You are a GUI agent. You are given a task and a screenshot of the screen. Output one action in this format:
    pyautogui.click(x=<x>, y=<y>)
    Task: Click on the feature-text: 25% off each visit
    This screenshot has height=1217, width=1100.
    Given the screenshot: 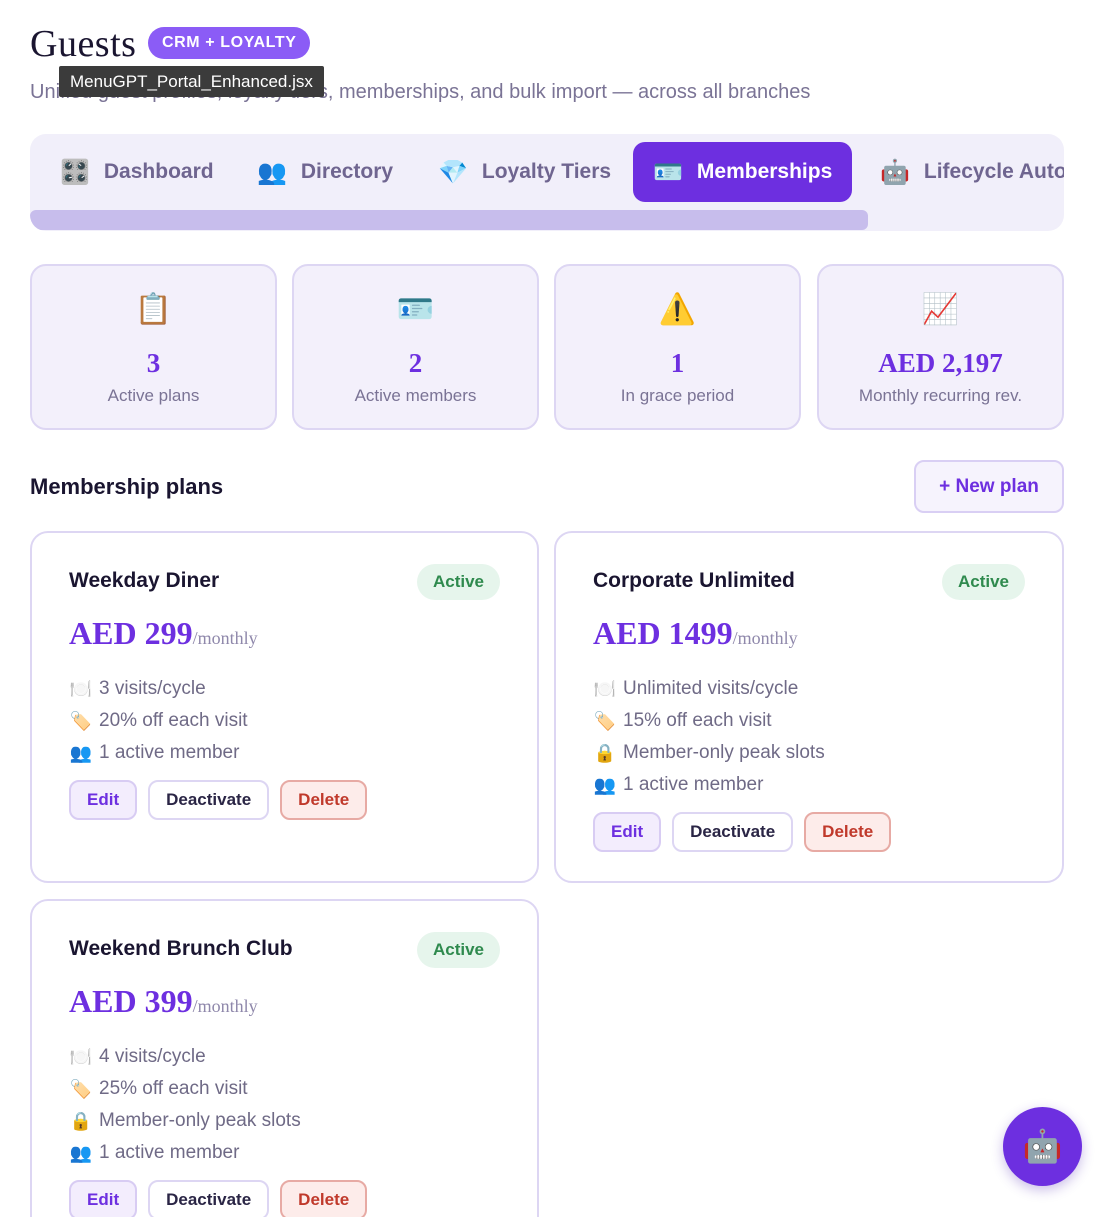 What is the action you would take?
    pyautogui.click(x=173, y=1088)
    